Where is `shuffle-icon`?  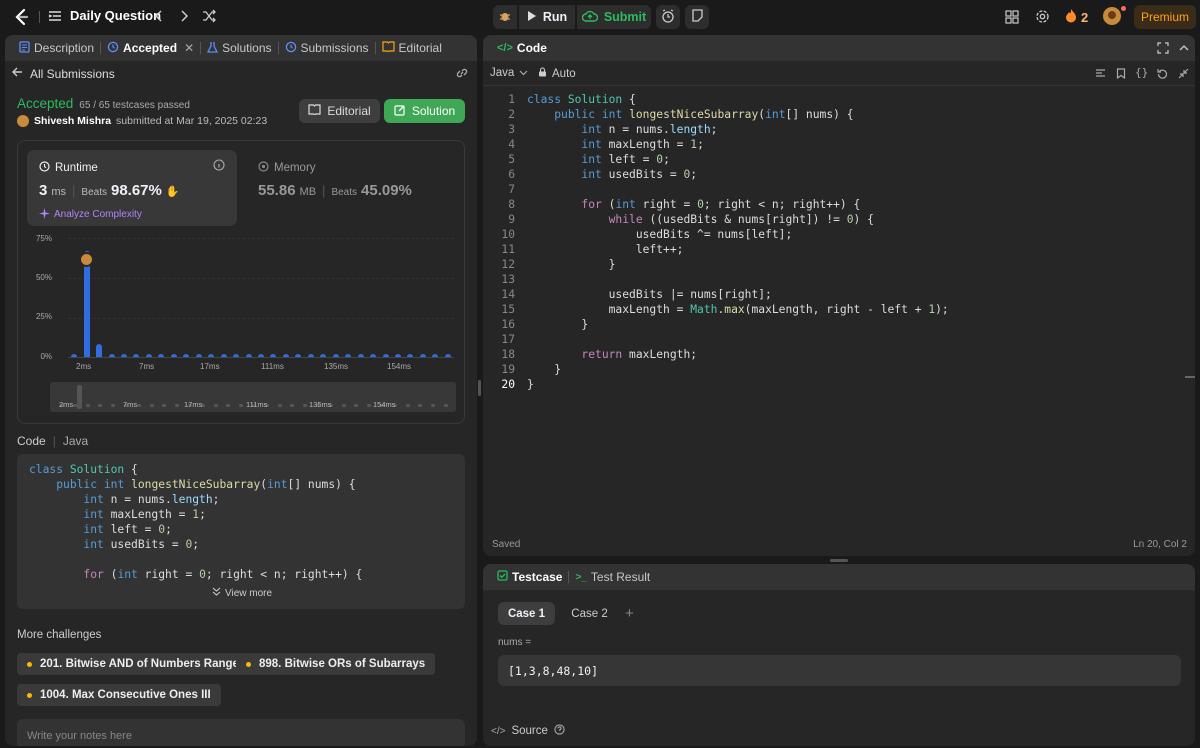 shuffle-icon is located at coordinates (209, 16).